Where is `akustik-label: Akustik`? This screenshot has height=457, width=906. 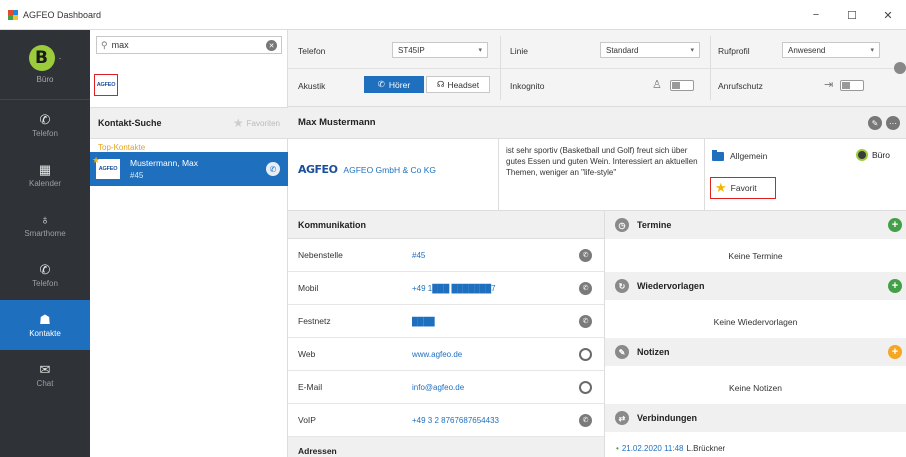
akustik-label: Akustik is located at coordinates (312, 86).